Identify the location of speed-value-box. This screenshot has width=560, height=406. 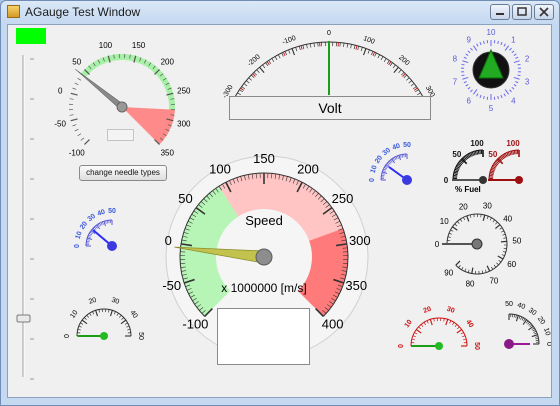
(263, 336).